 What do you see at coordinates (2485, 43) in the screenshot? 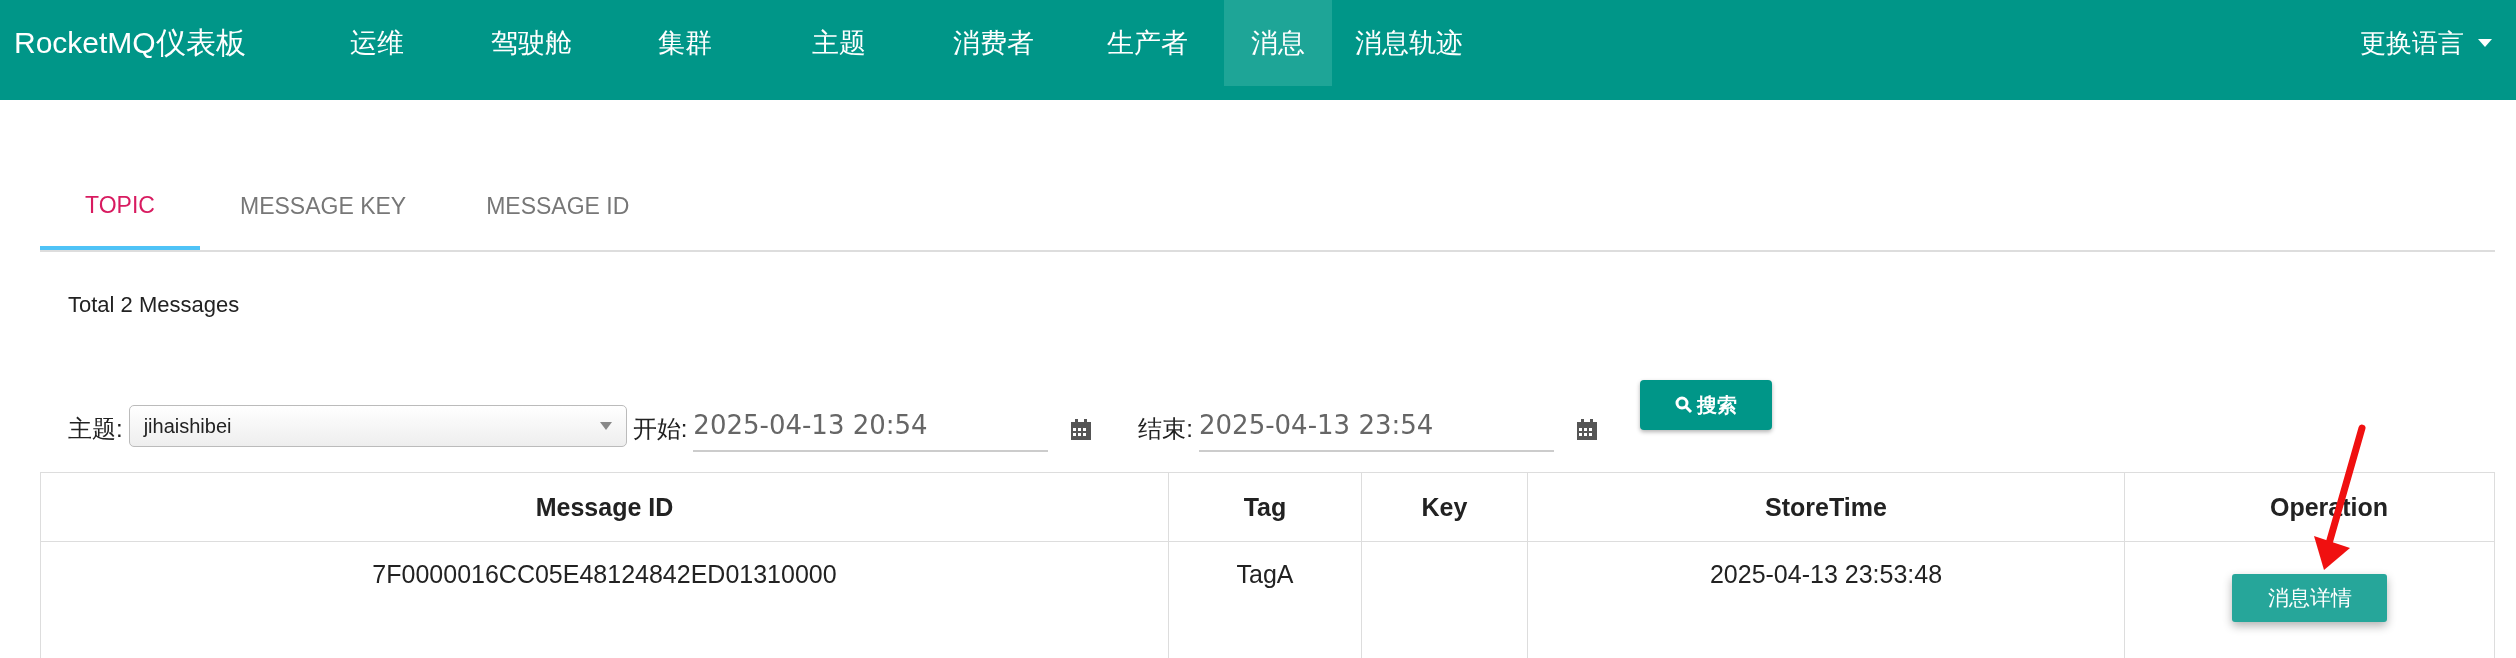
I see `caret-icon` at bounding box center [2485, 43].